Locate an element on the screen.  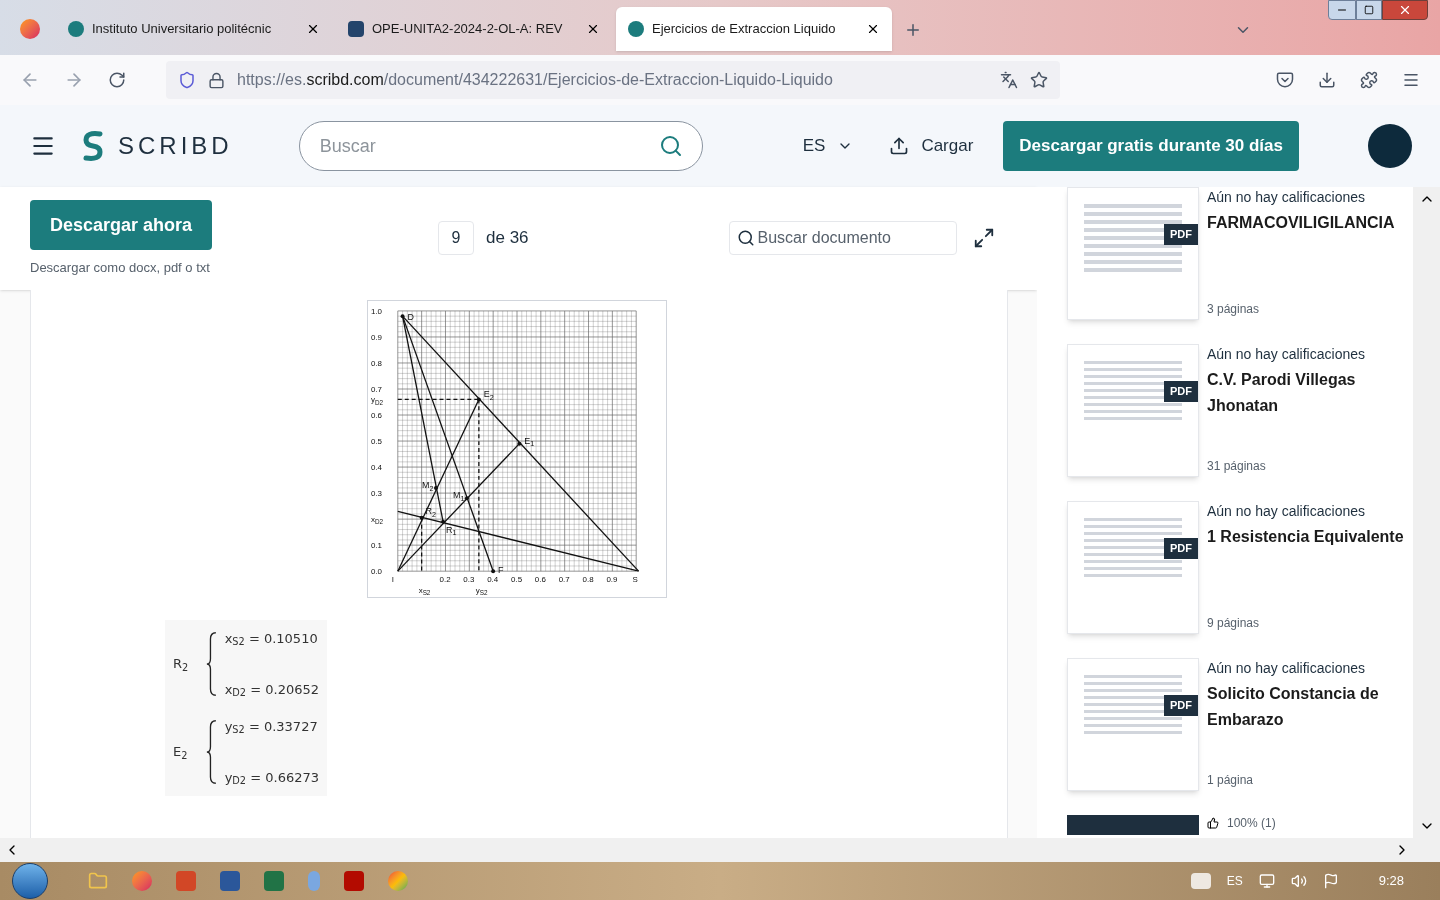
address-bar: https://es.scribd.com/document/434222631/Ejercicios-de-Extraccion-Liquido-Liquido is located at coordinates (613, 80).